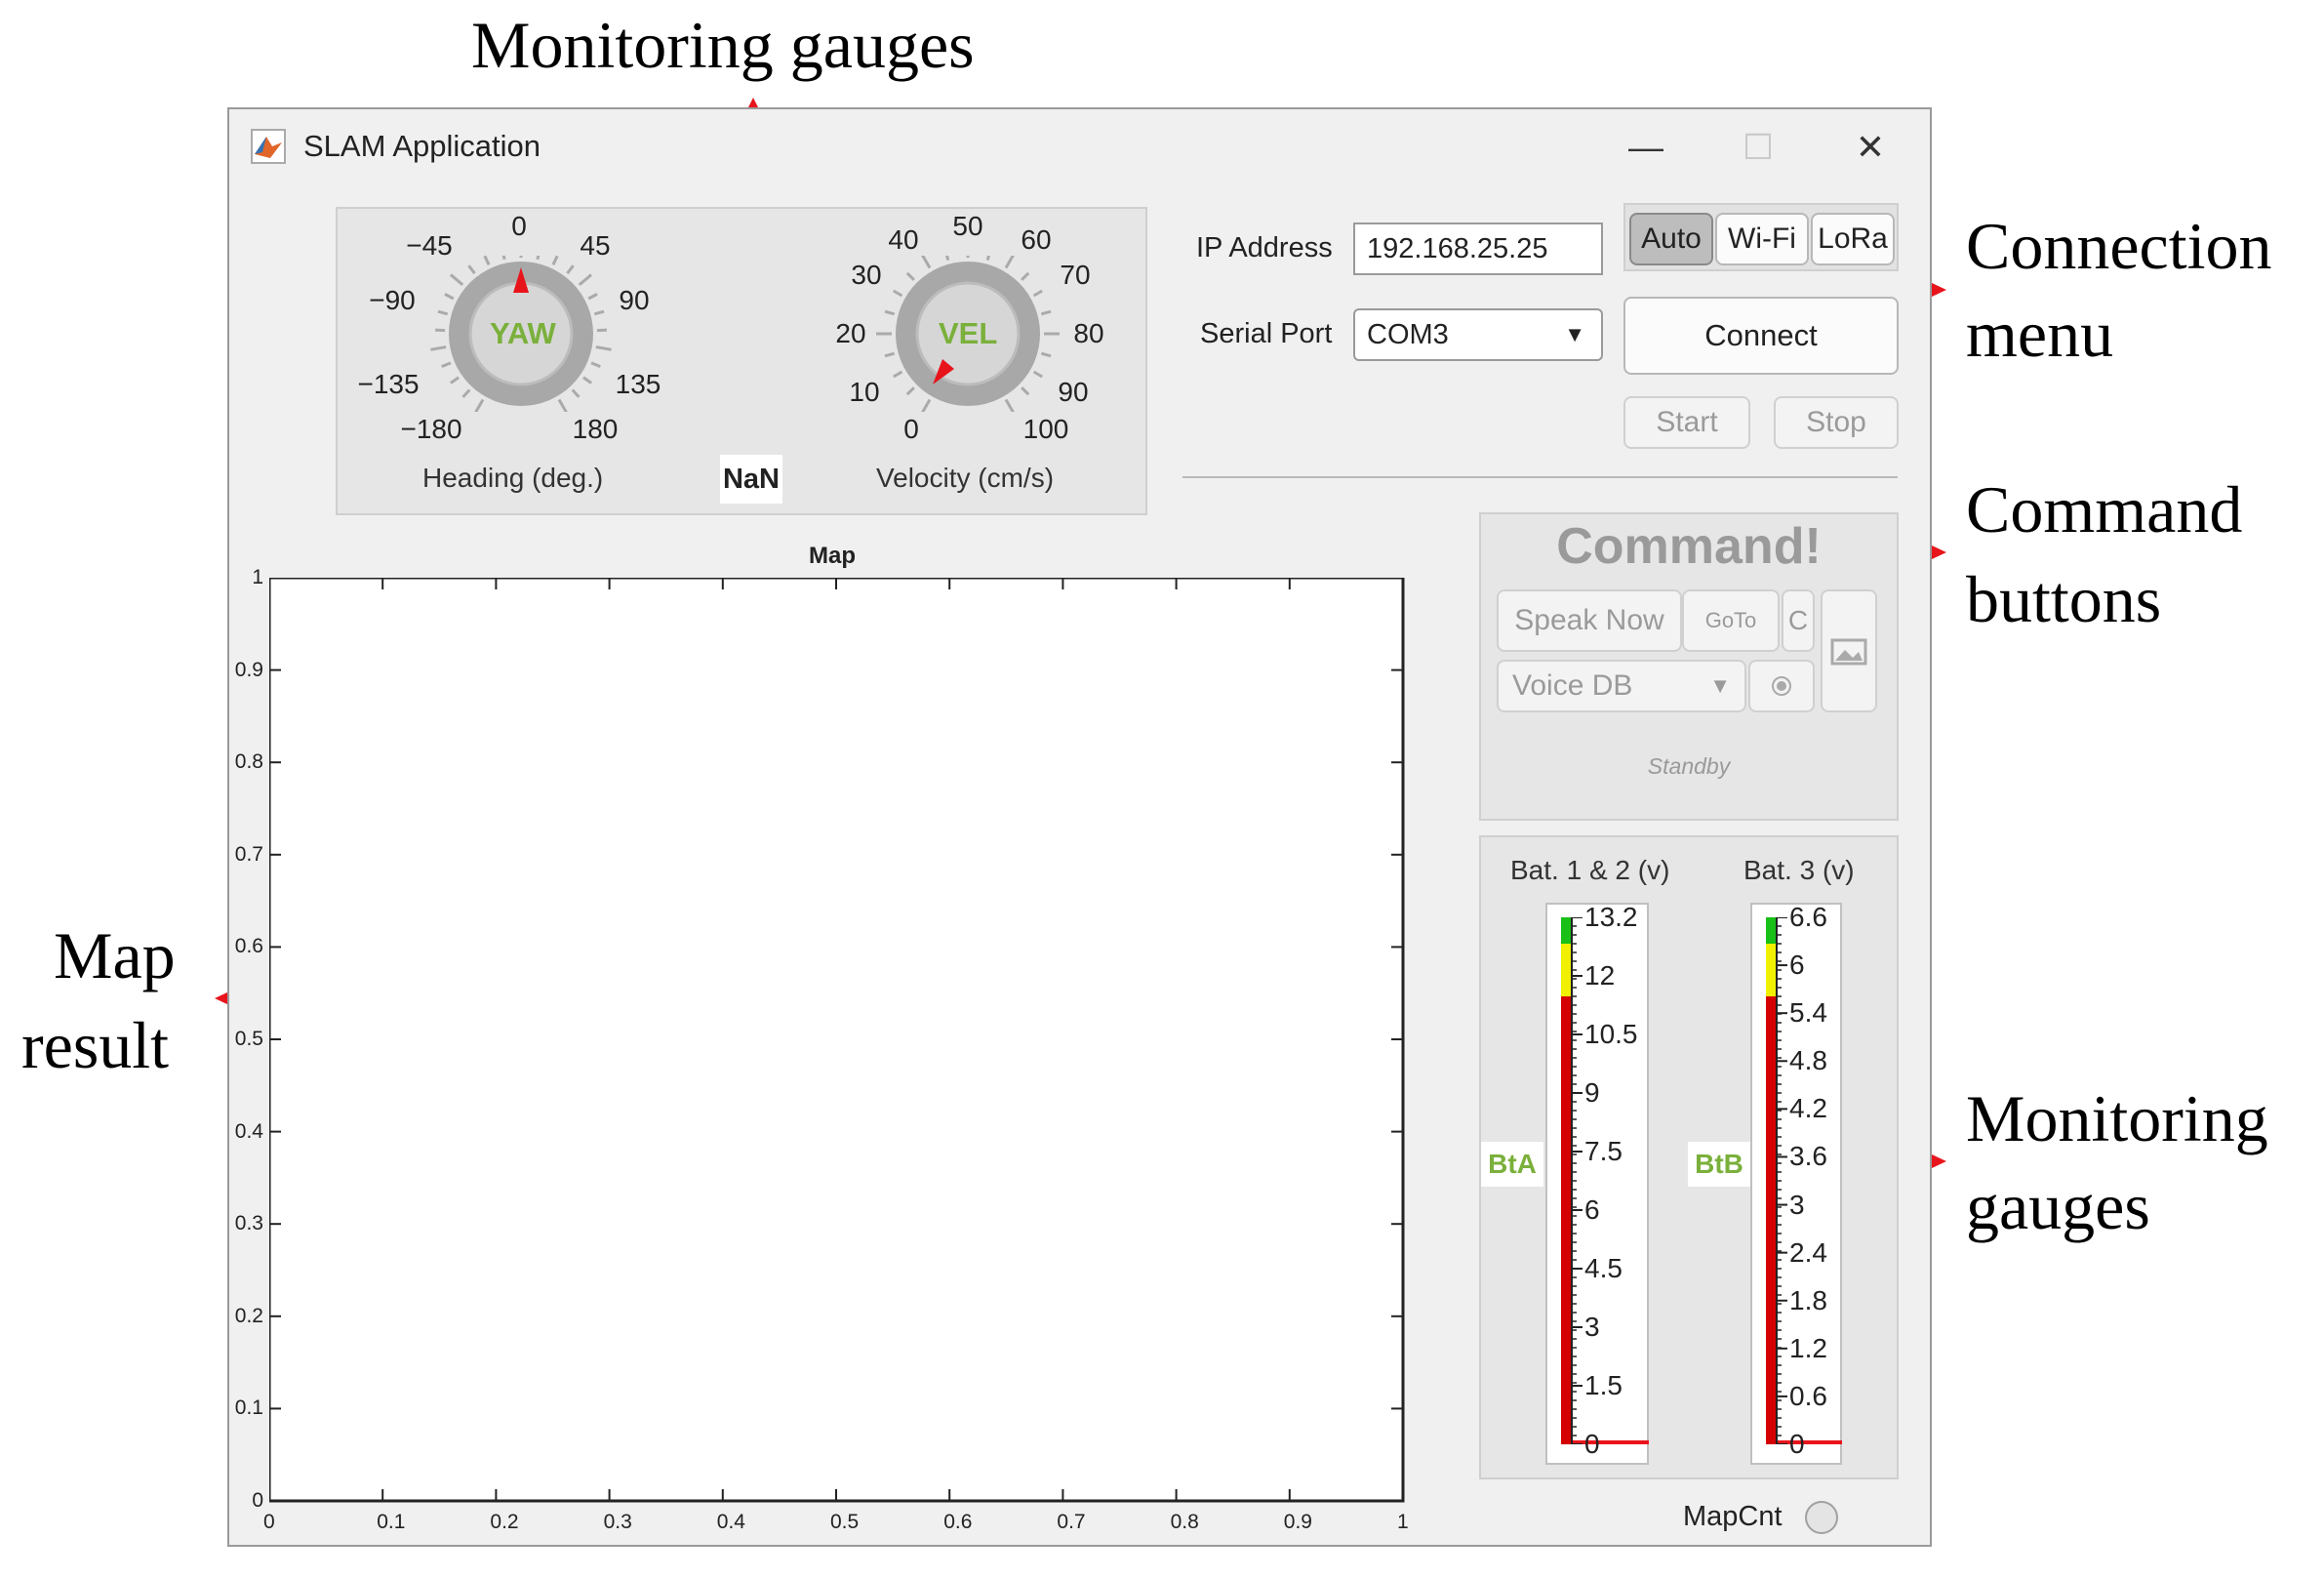 This screenshot has width=2324, height=1578. Describe the element at coordinates (1762, 239) in the screenshot. I see `mode-wifi-button: Wi-Fi` at that location.